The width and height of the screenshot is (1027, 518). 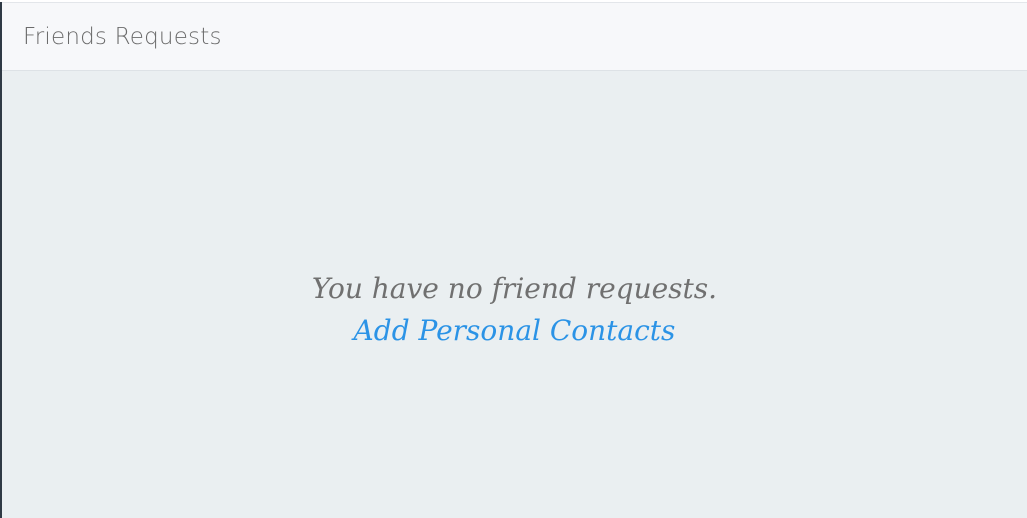 I want to click on empty-state-message: You have no friend requests., so click(x=514, y=288).